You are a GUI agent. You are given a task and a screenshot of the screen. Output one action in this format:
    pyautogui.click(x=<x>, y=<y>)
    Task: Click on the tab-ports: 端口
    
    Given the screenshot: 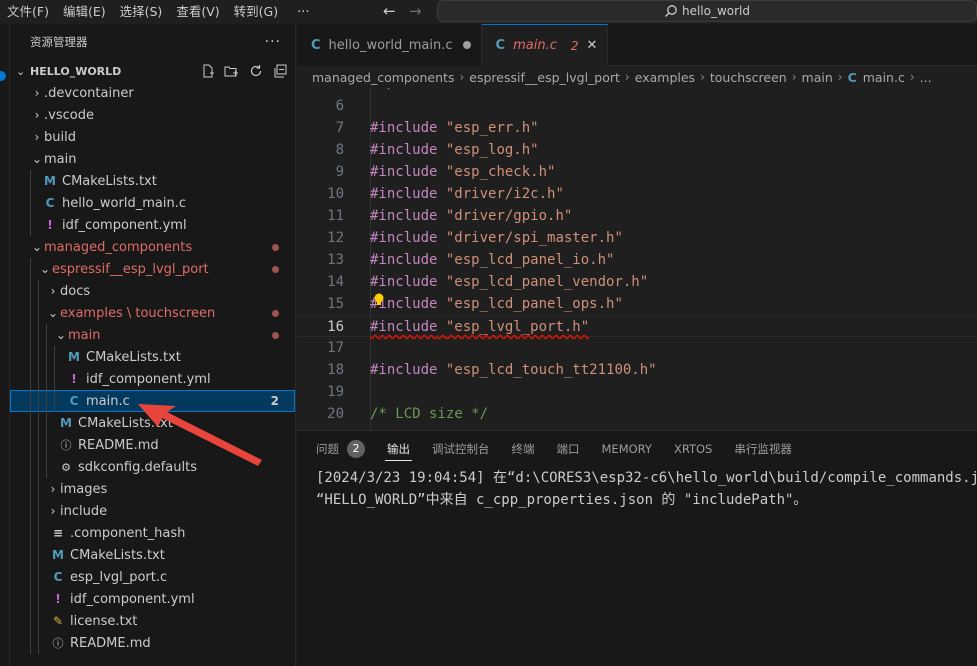 What is the action you would take?
    pyautogui.click(x=568, y=449)
    